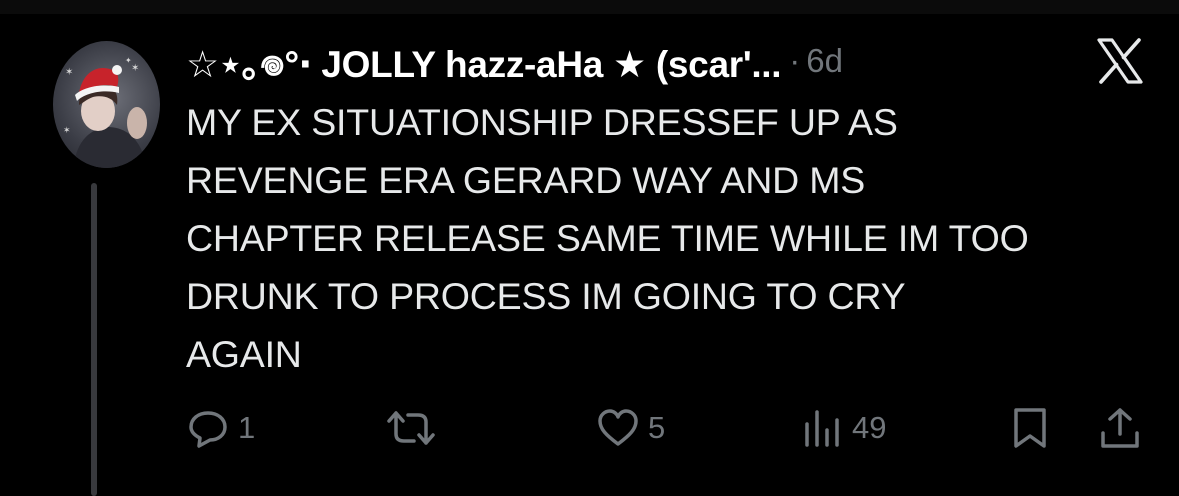  I want to click on views-count: 49, so click(869, 427).